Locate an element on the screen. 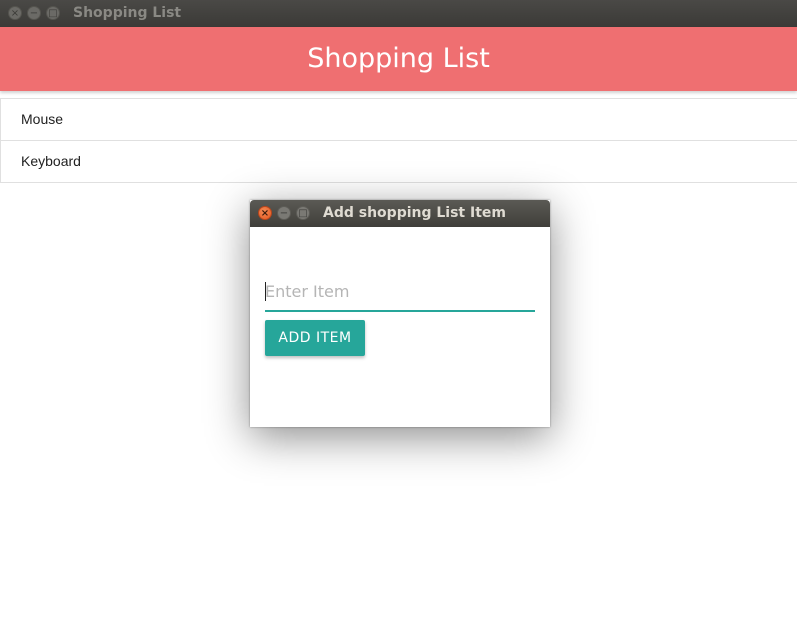 The image size is (797, 619). add-item-dialog: × − □ Add shopping List Item ADD ITEM is located at coordinates (400, 313).